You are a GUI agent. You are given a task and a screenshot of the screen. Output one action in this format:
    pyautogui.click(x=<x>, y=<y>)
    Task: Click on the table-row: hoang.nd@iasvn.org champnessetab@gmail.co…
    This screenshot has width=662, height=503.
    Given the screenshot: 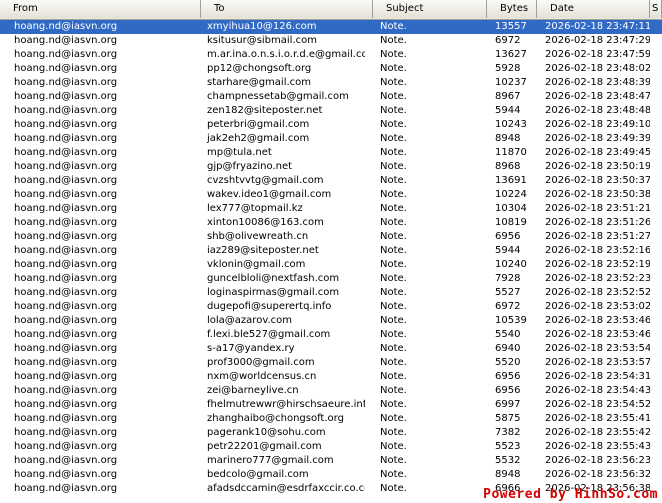 What is the action you would take?
    pyautogui.click(x=331, y=97)
    